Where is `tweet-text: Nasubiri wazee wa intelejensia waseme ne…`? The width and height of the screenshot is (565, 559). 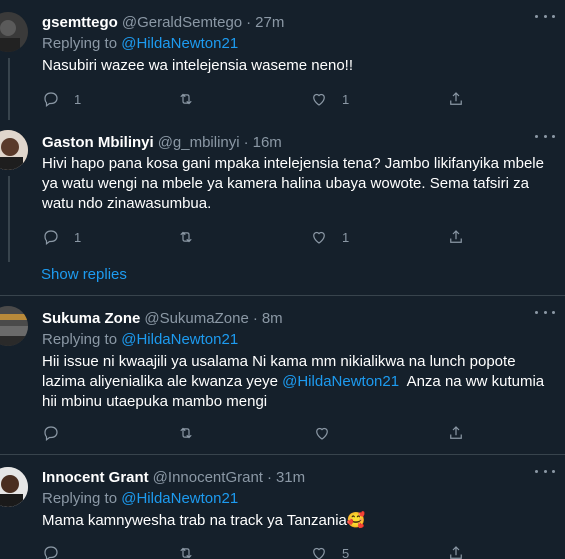 tweet-text: Nasubiri wazee wa intelejensia waseme ne… is located at coordinates (198, 65).